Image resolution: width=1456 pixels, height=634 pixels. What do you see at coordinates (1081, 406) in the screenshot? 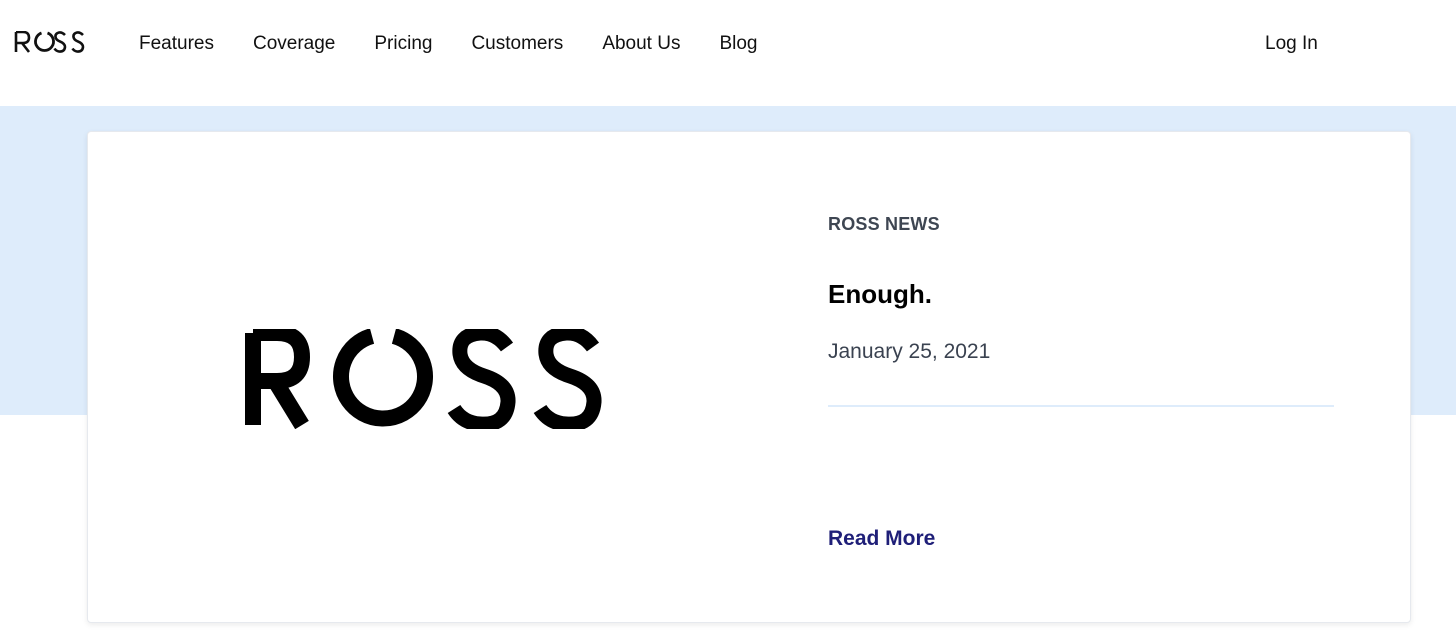
I see `divider` at bounding box center [1081, 406].